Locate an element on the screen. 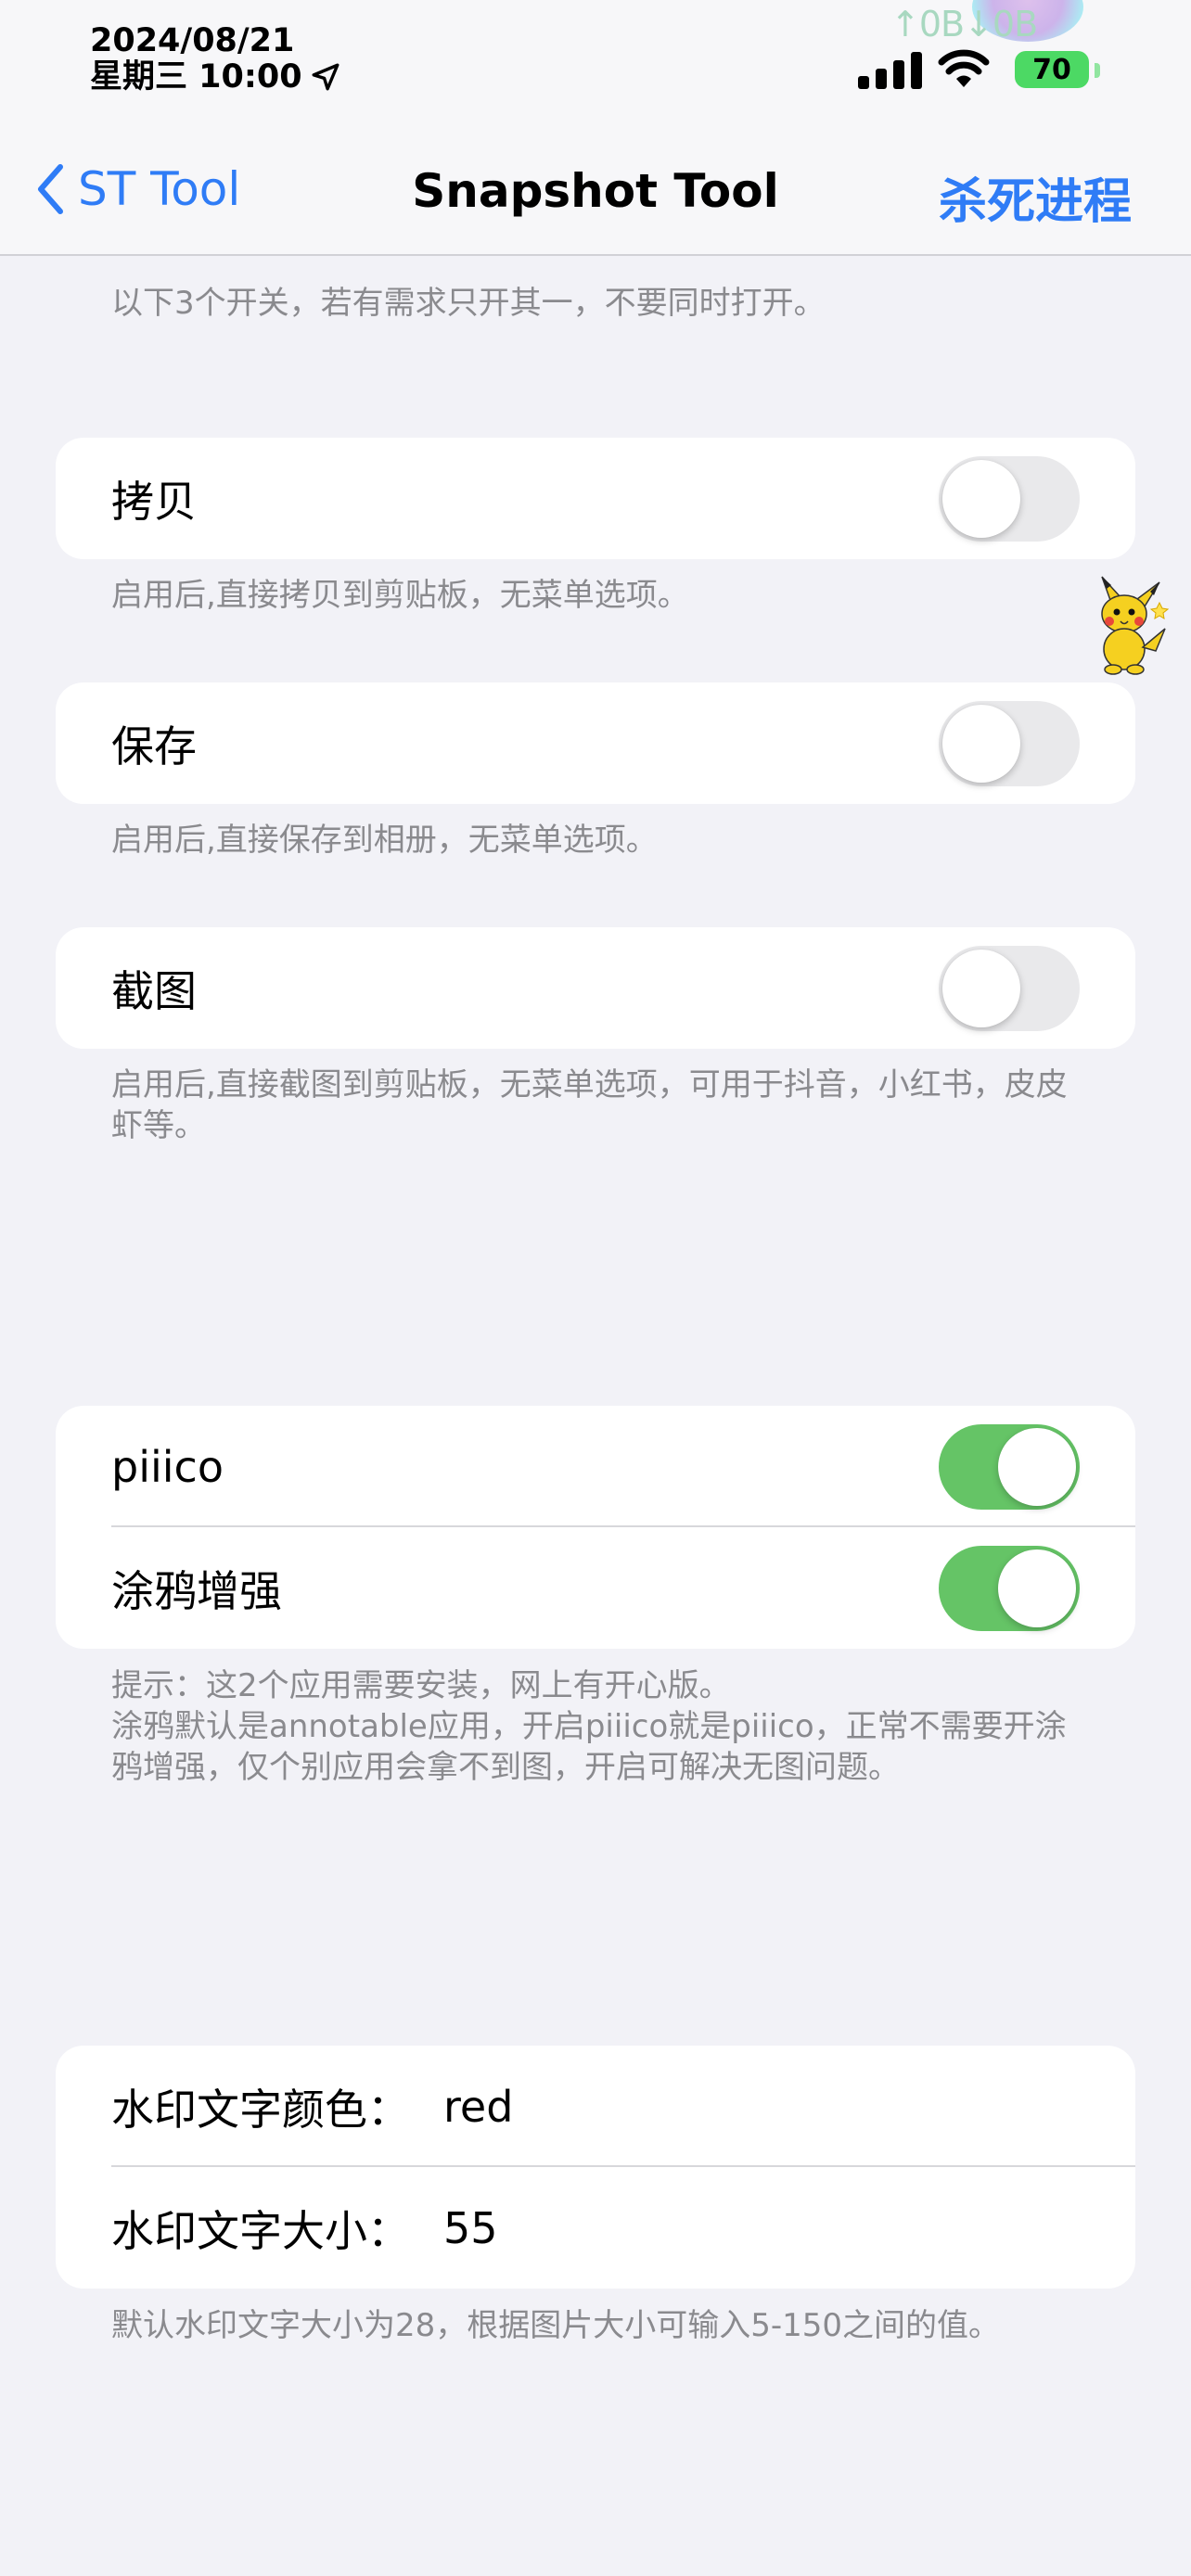 This screenshot has height=2576, width=1191. screenshot-row: 截图 is located at coordinates (595, 988).